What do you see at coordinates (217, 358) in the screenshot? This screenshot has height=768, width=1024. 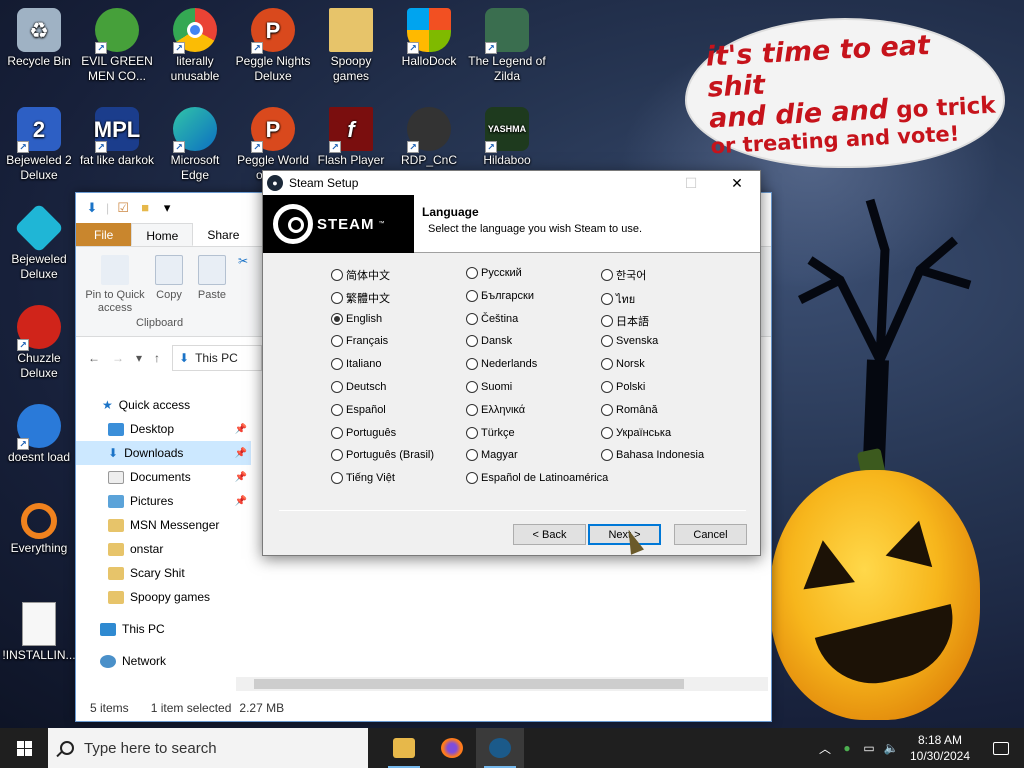 I see `address-bar: ⬇ This PC` at bounding box center [217, 358].